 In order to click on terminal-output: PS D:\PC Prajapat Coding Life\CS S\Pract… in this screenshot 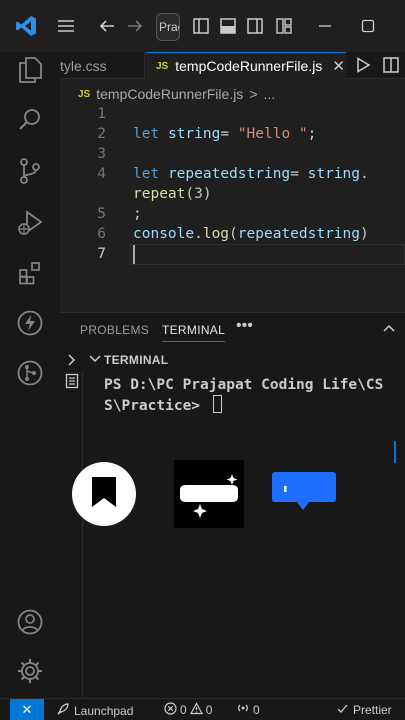, I will do `click(249, 395)`.